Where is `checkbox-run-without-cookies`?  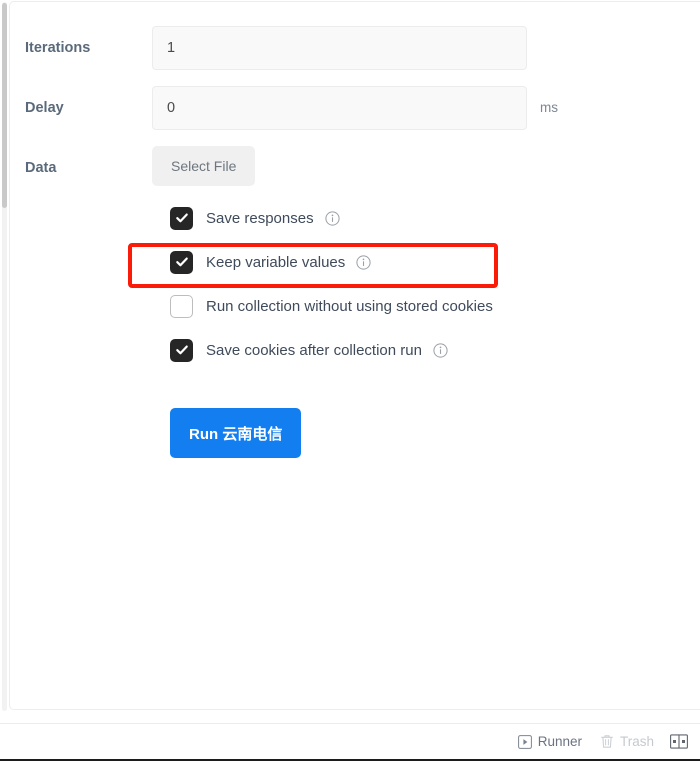
checkbox-run-without-cookies is located at coordinates (181, 306).